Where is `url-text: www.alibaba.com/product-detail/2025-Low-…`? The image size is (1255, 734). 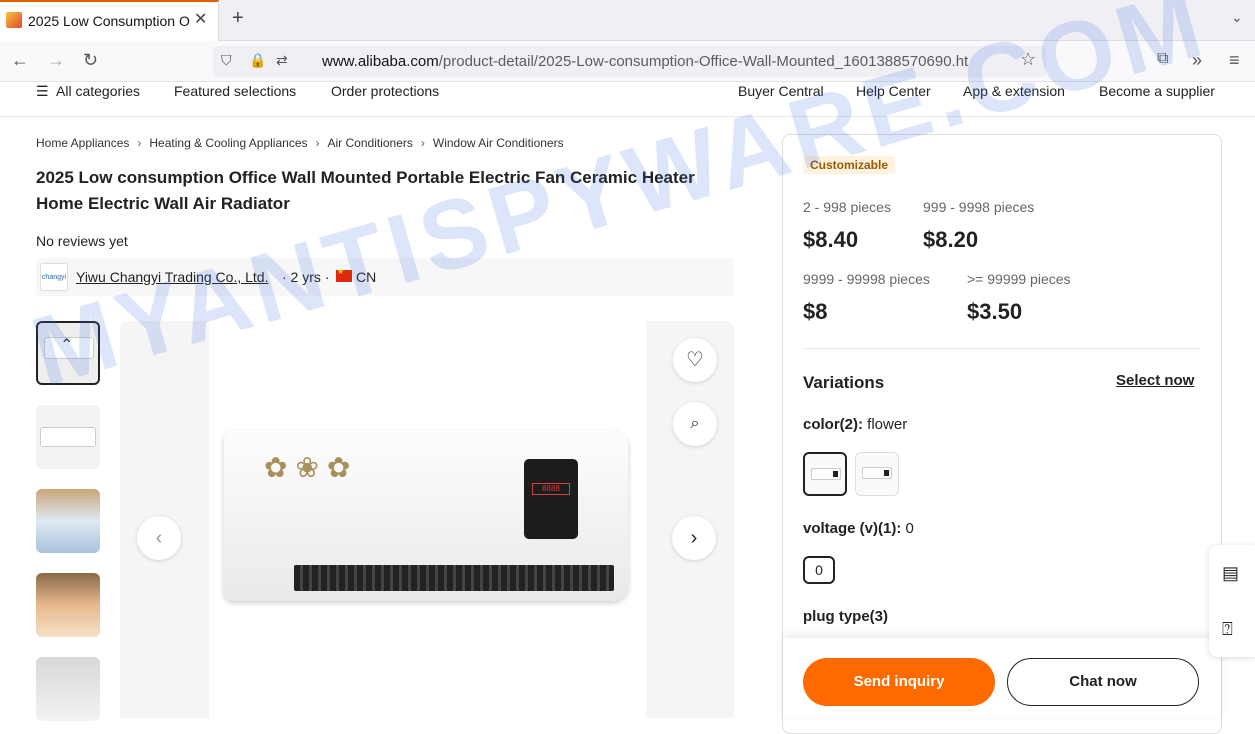 url-text: www.alibaba.com/product-detail/2025-Low-… is located at coordinates (667, 61).